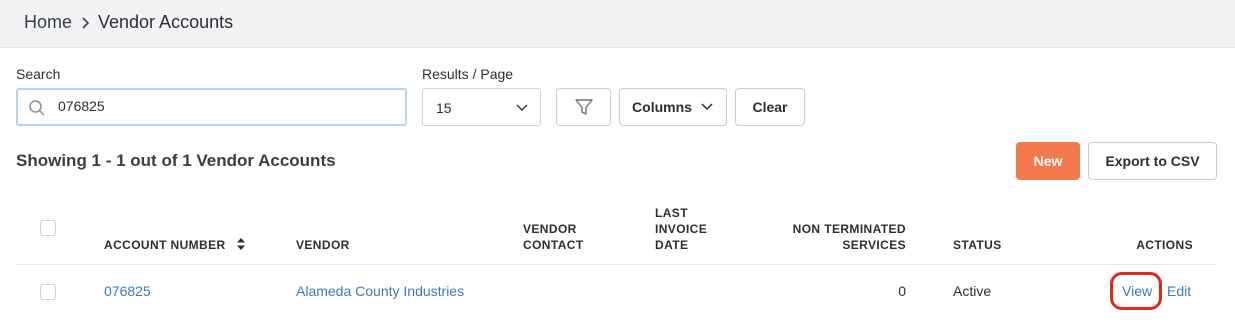  What do you see at coordinates (48, 292) in the screenshot?
I see `row-checkbox` at bounding box center [48, 292].